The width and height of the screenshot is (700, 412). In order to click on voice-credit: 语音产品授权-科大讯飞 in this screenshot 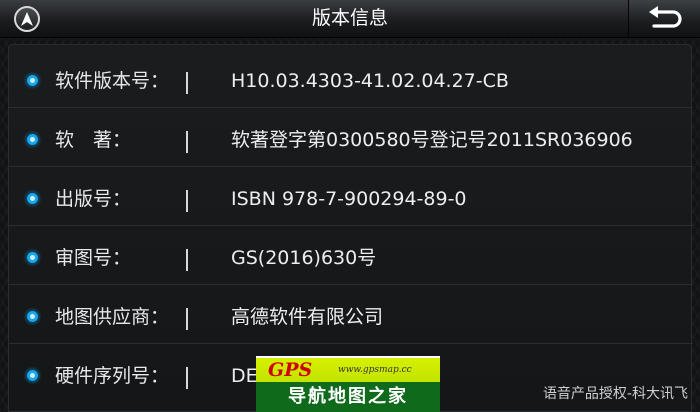, I will do `click(615, 394)`.